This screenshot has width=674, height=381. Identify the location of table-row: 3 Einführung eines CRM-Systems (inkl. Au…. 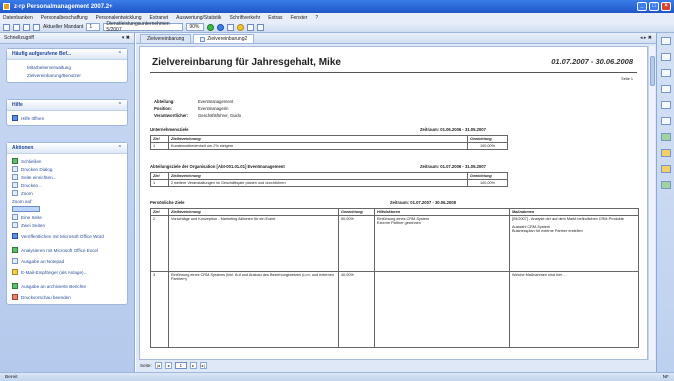
(394, 309).